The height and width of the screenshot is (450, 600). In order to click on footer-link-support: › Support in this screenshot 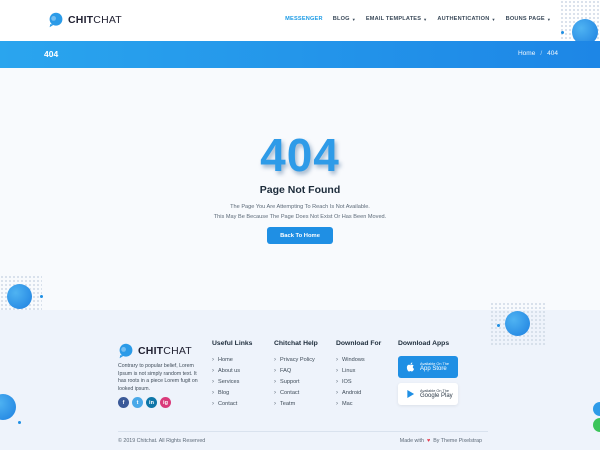, I will do `click(296, 381)`.